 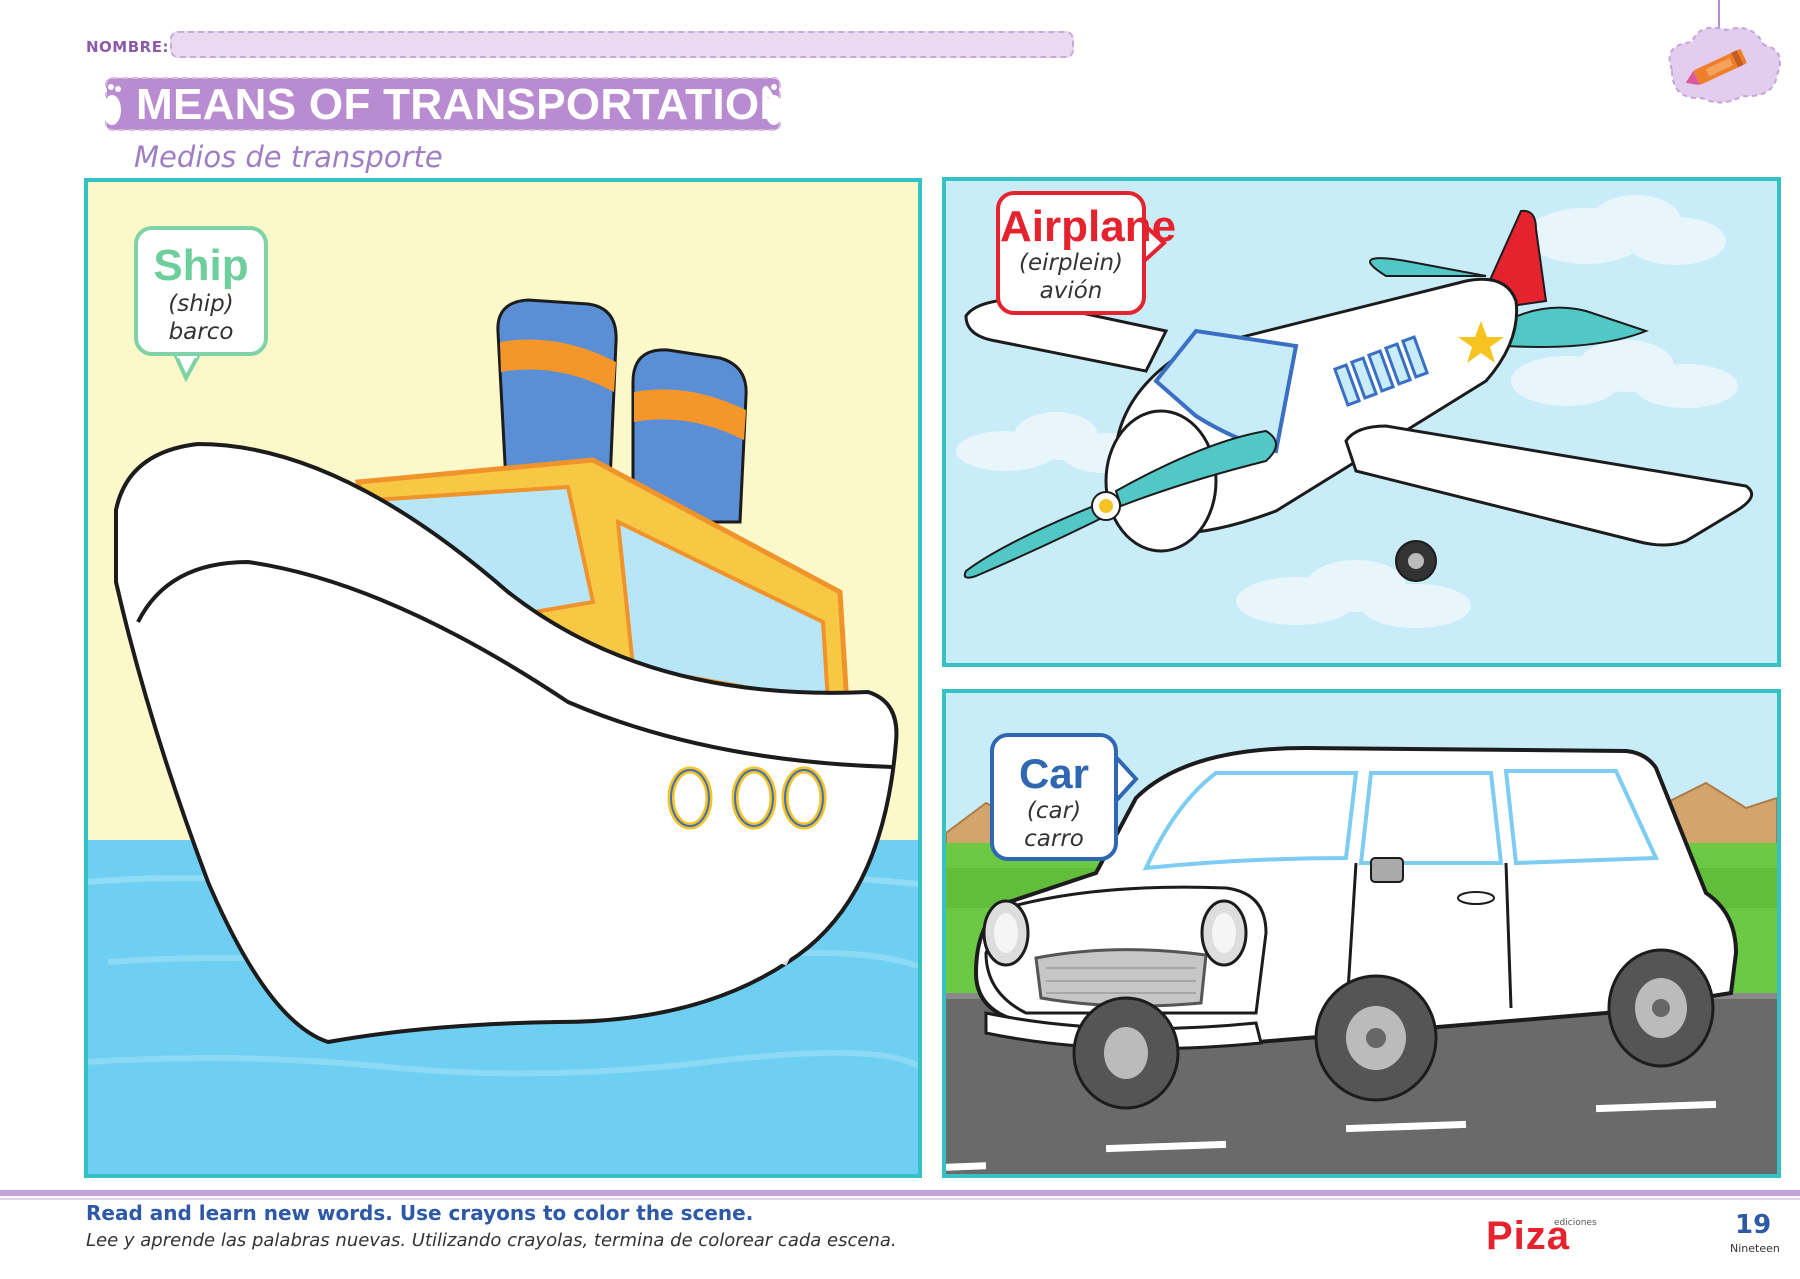 I want to click on name-label: NOMBRE:, so click(x=127, y=47).